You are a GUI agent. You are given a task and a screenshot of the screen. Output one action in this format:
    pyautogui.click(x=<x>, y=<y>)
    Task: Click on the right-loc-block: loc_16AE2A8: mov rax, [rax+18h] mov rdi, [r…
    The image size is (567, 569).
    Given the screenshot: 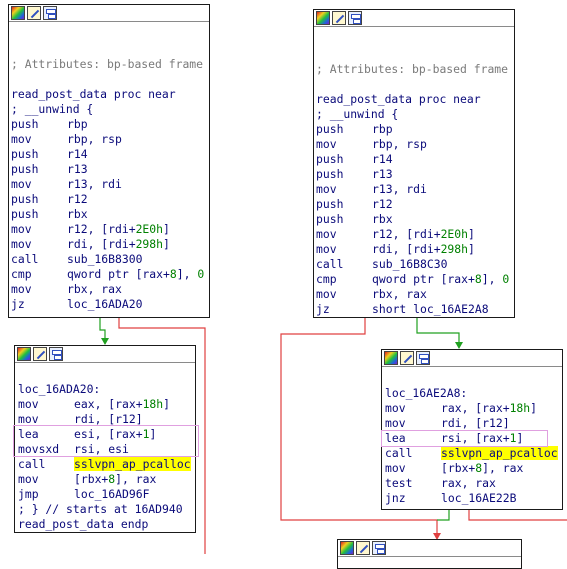 What is the action you would take?
    pyautogui.click(x=472, y=429)
    